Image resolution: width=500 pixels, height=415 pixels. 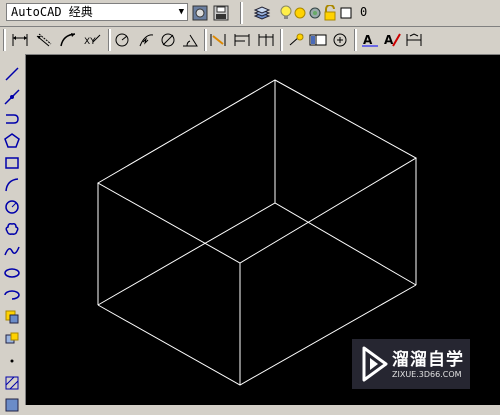 I want to click on angular-dimension-icon, so click(x=190, y=40).